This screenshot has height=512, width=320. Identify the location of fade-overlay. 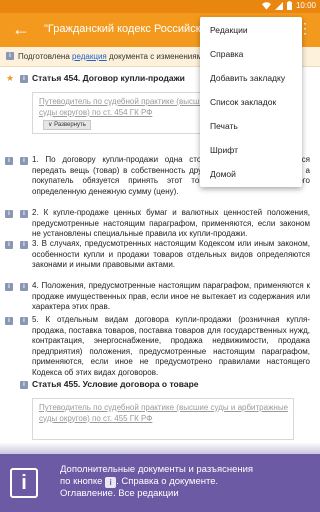
(160, 448).